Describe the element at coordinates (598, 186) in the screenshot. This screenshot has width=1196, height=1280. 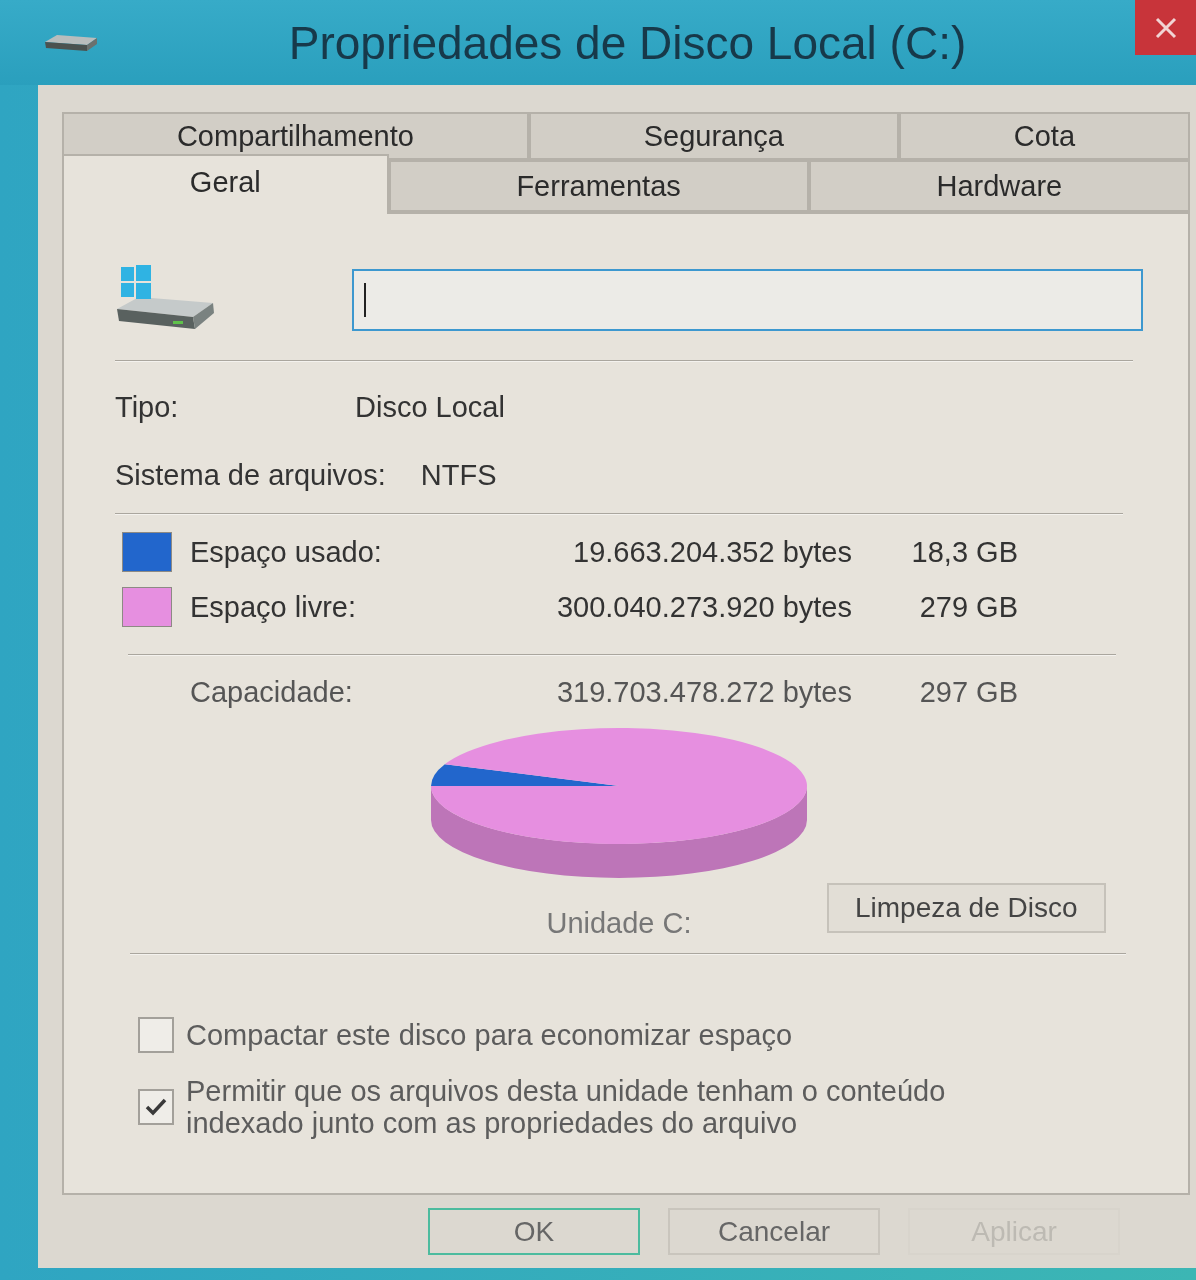
I see `tab: Ferramentas` at that location.